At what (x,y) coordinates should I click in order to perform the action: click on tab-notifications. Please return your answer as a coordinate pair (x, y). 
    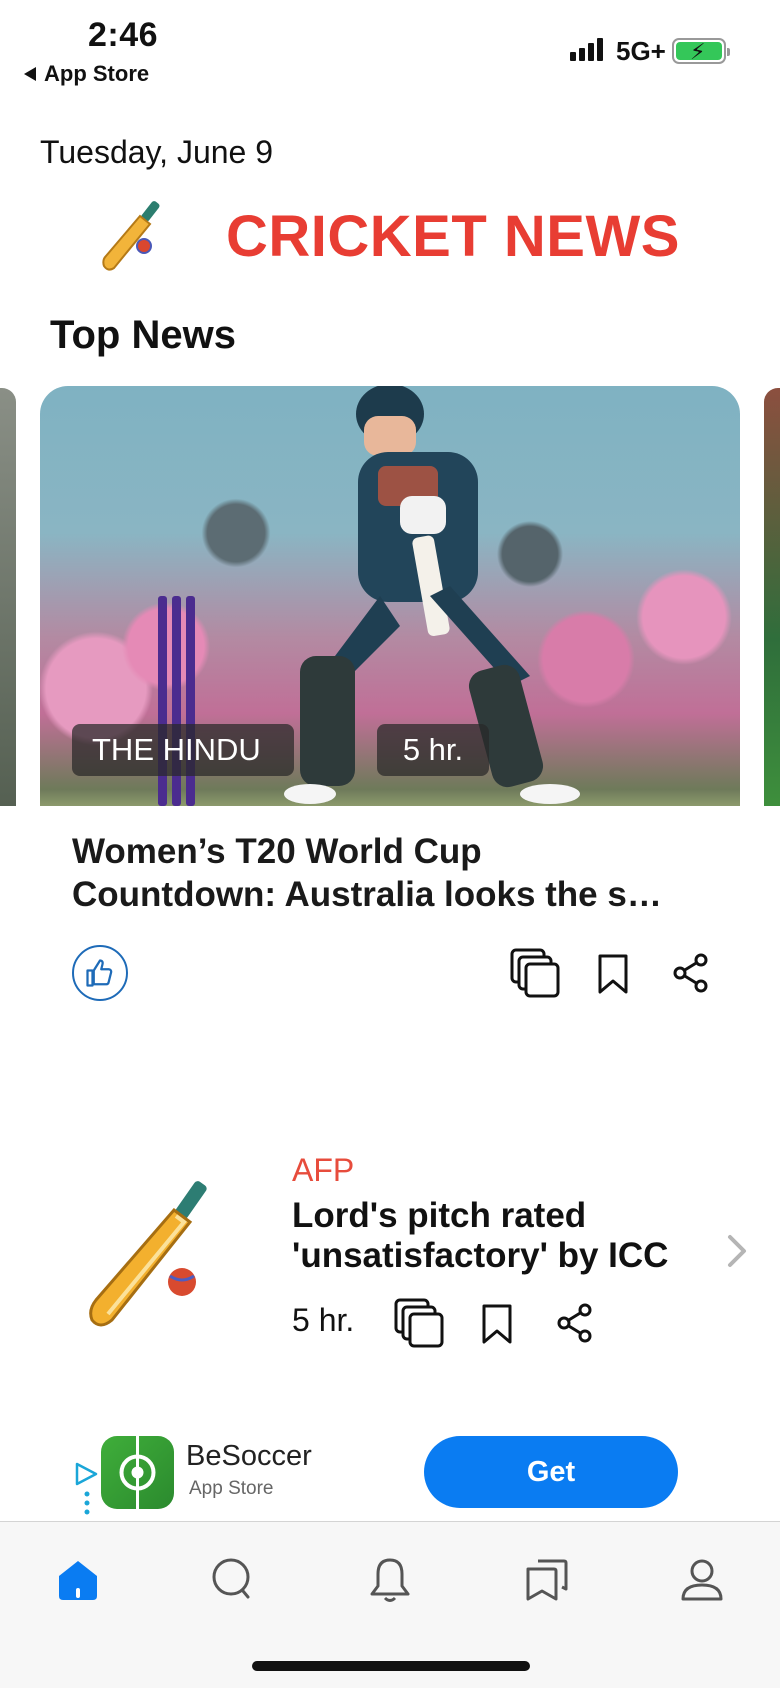
    Looking at the image, I should click on (390, 1580).